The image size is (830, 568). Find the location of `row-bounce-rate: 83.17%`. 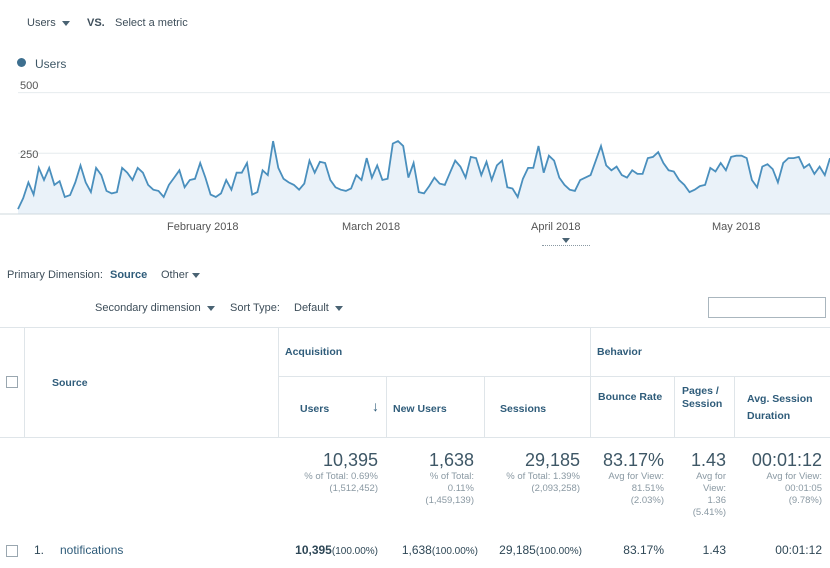

row-bounce-rate: 83.17% is located at coordinates (643, 550).